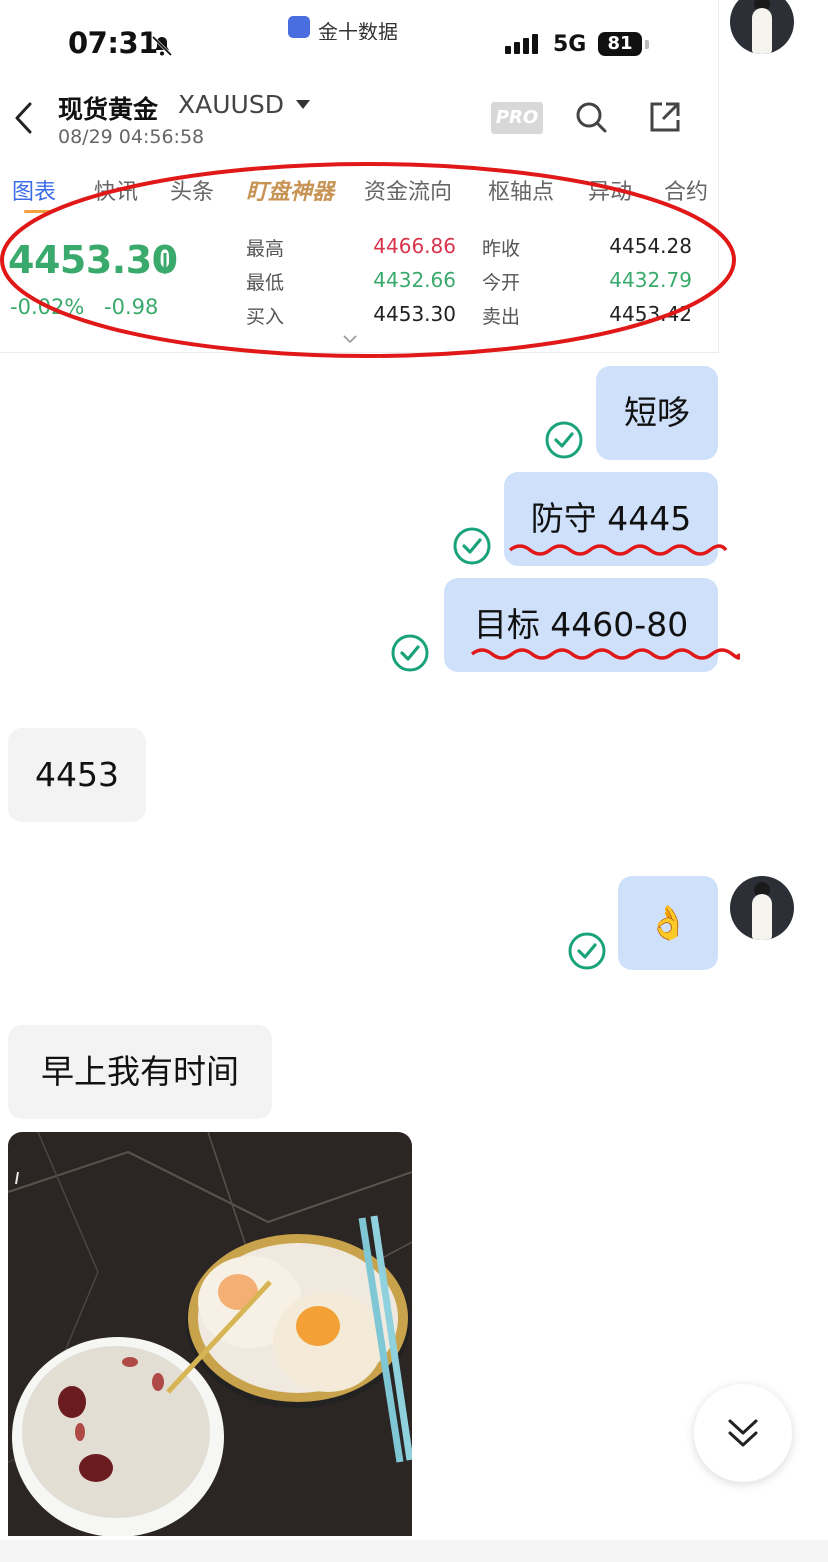 This screenshot has width=828, height=1562. What do you see at coordinates (162, 46) in the screenshot?
I see `bell-off-icon` at bounding box center [162, 46].